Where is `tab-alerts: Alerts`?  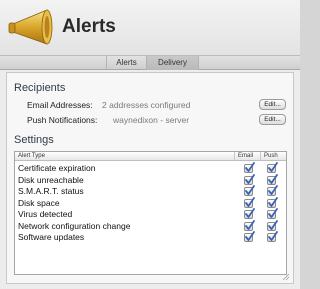
tab-alerts: Alerts is located at coordinates (126, 63).